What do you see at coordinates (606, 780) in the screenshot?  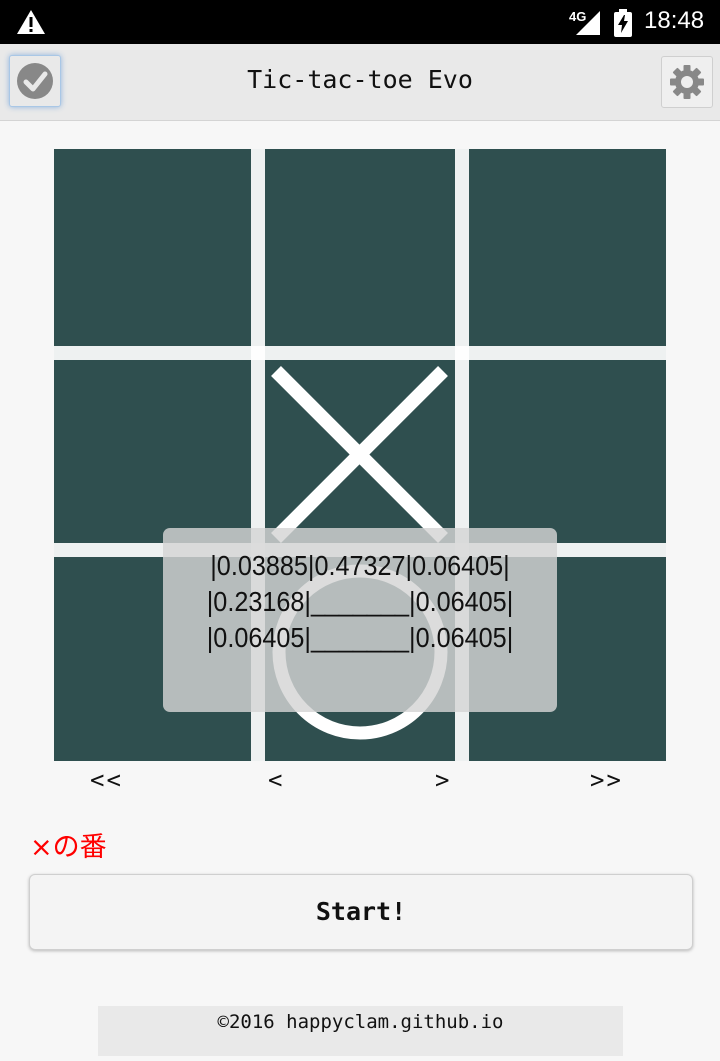 I see `last-move-button: >>` at bounding box center [606, 780].